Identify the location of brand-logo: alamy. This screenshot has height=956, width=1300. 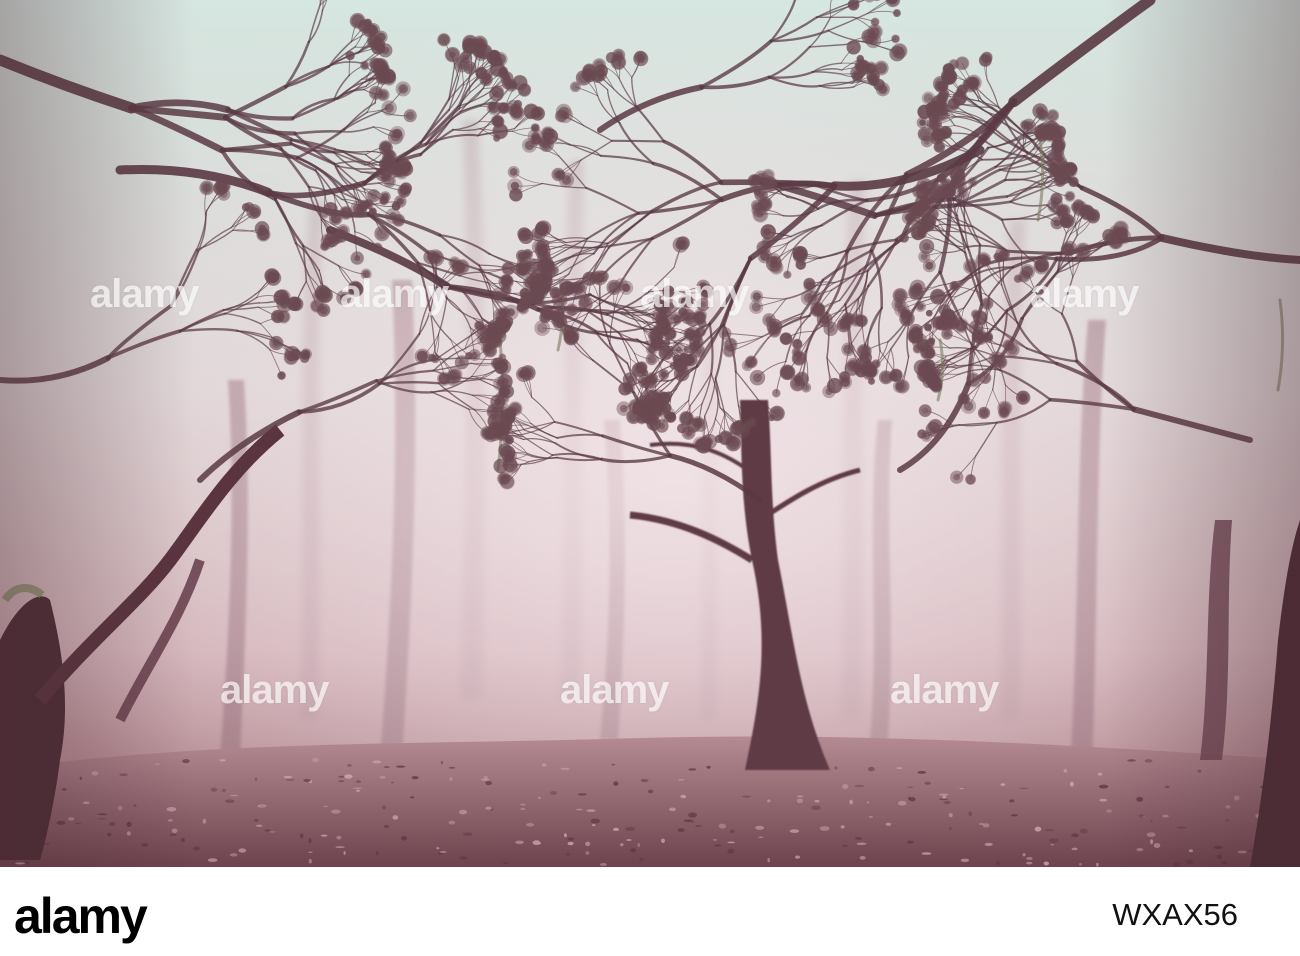
(81, 916).